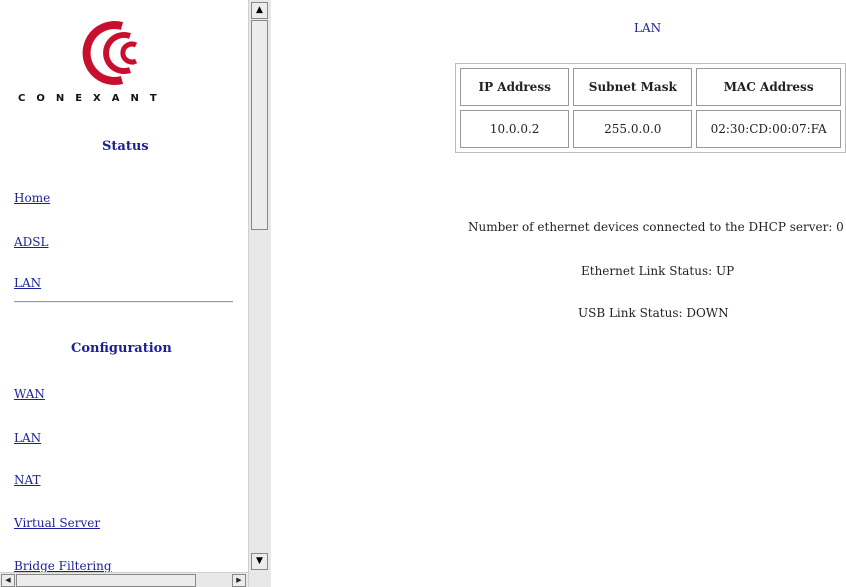 This screenshot has width=846, height=587. Describe the element at coordinates (63, 566) in the screenshot. I see `nav-link-bridge-filtering: Bridge Filtering` at that location.